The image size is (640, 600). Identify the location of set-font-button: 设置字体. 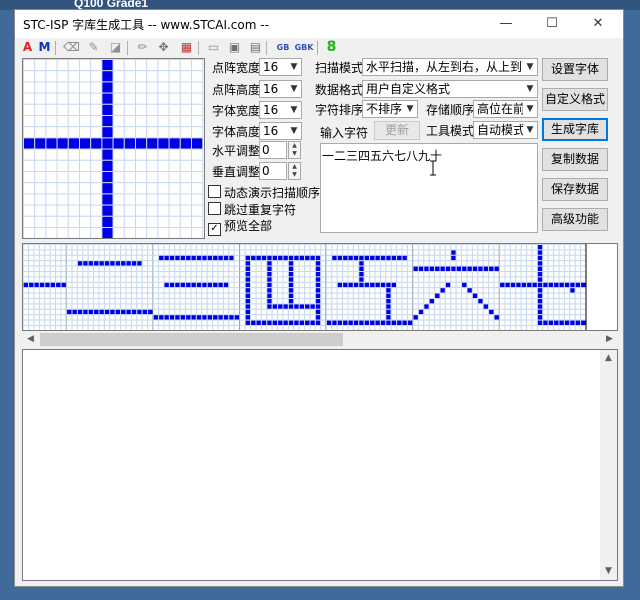
(575, 69).